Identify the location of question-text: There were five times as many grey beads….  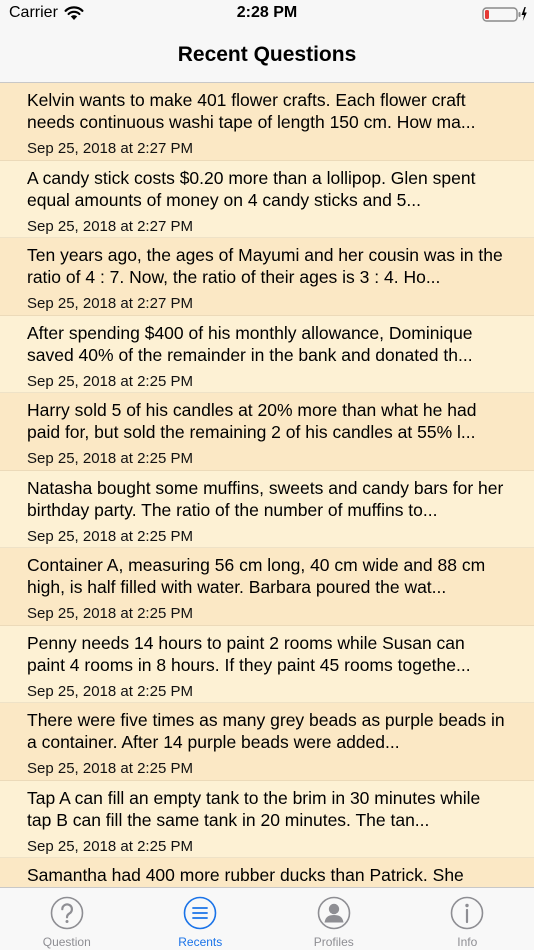
(266, 731).